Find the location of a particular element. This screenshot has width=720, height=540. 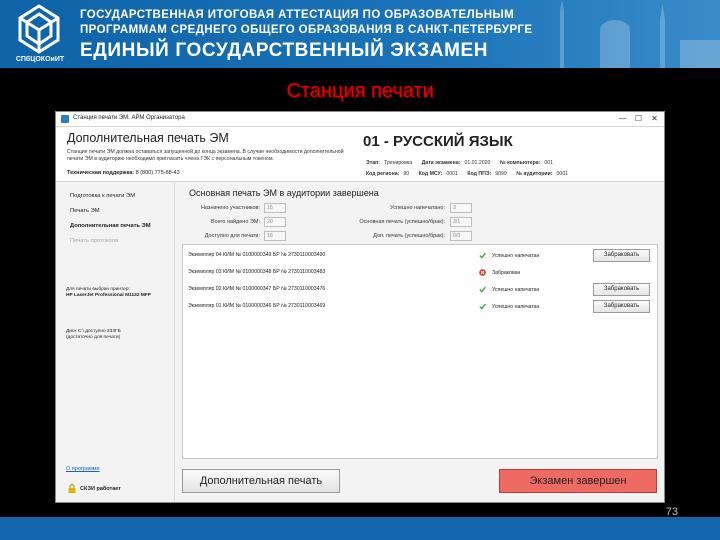

footer-bar is located at coordinates (360, 528).